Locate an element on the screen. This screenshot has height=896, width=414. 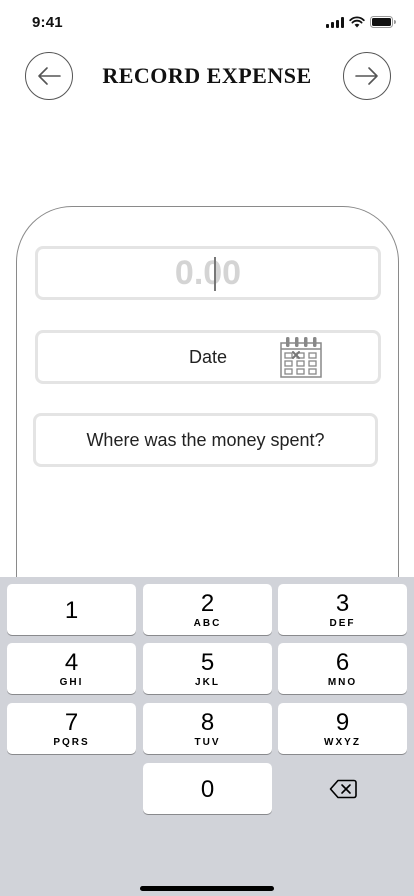
key-3: 3 DEF is located at coordinates (342, 609).